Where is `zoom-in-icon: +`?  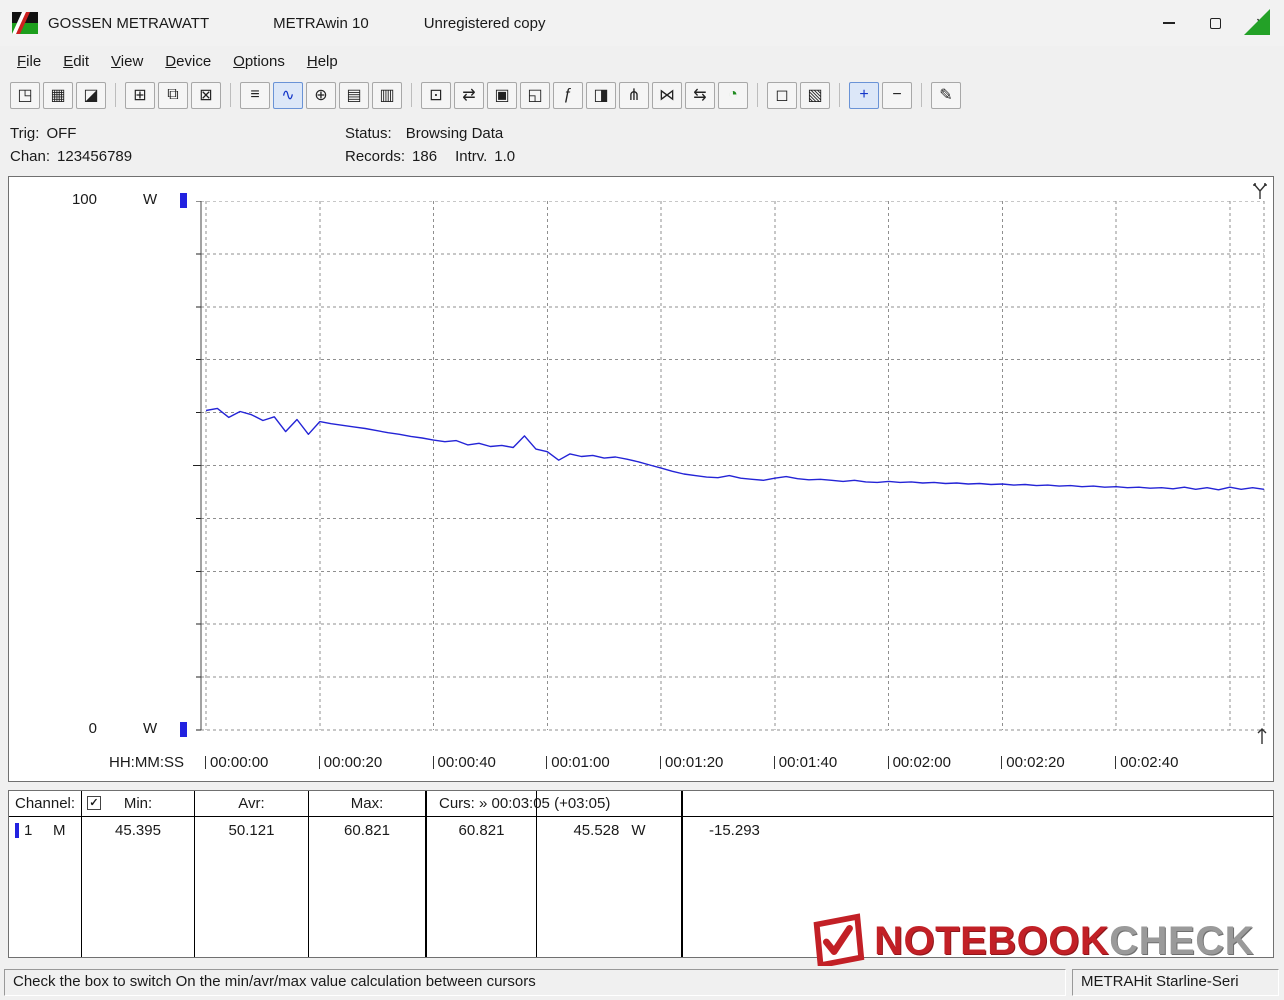 zoom-in-icon: + is located at coordinates (864, 94).